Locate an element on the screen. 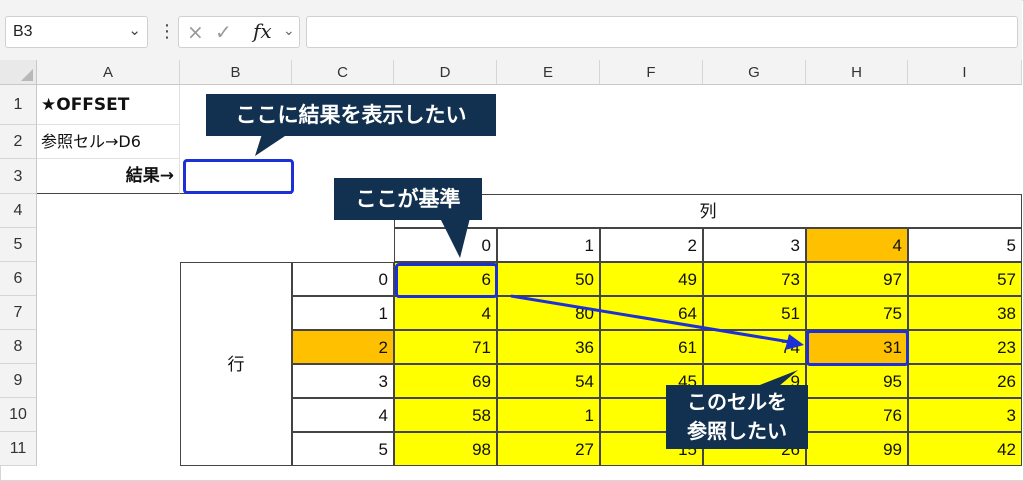  result-cell-highlight is located at coordinates (238, 176).